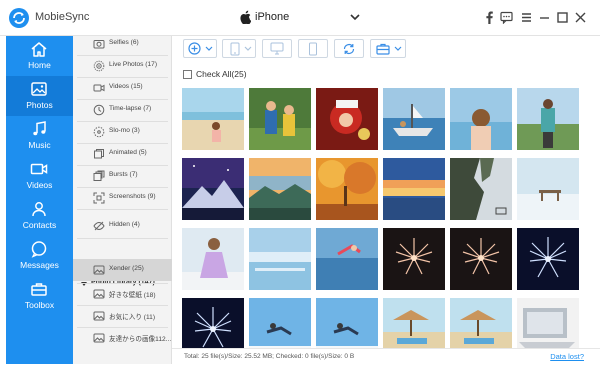 The image size is (600, 370). I want to click on photos-icon, so click(39, 89).